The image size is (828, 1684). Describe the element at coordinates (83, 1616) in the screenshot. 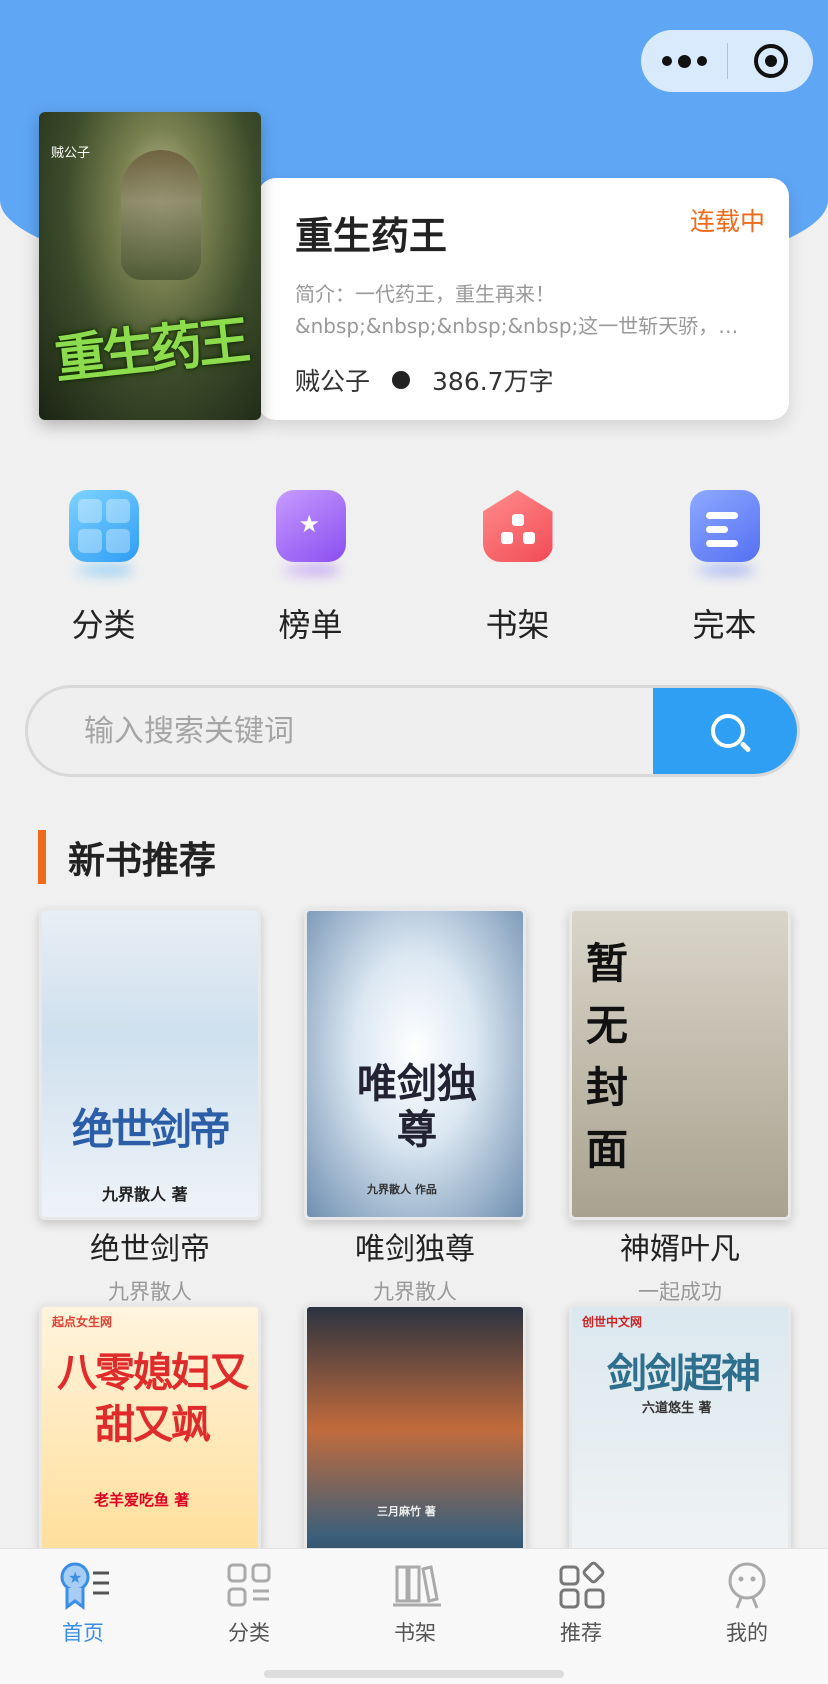

I see `tab-home: ★ 首页` at that location.